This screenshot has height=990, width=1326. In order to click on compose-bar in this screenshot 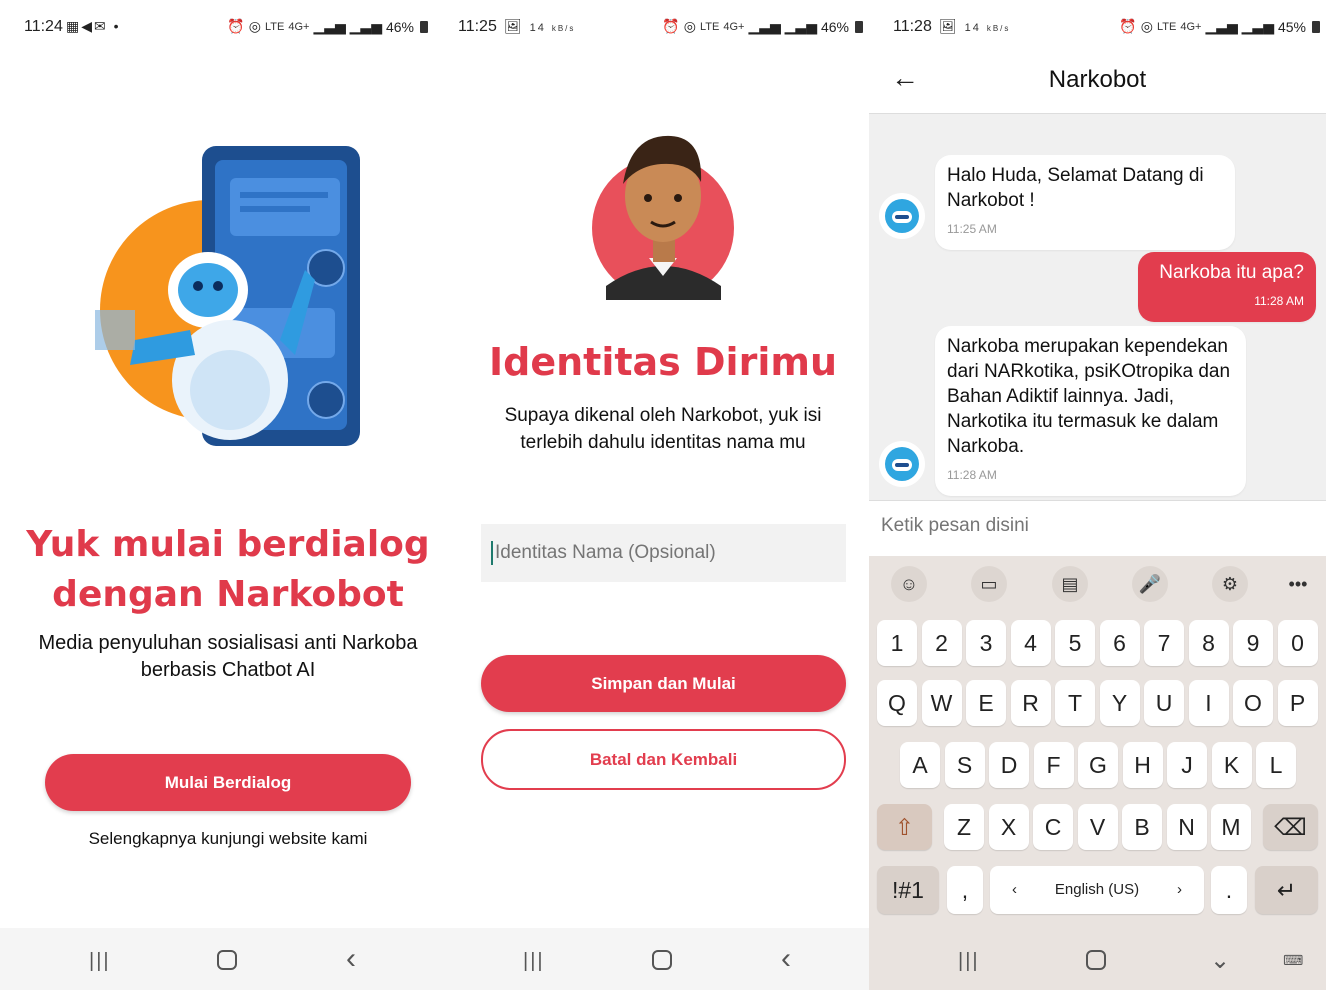, I will do `click(1097, 528)`.